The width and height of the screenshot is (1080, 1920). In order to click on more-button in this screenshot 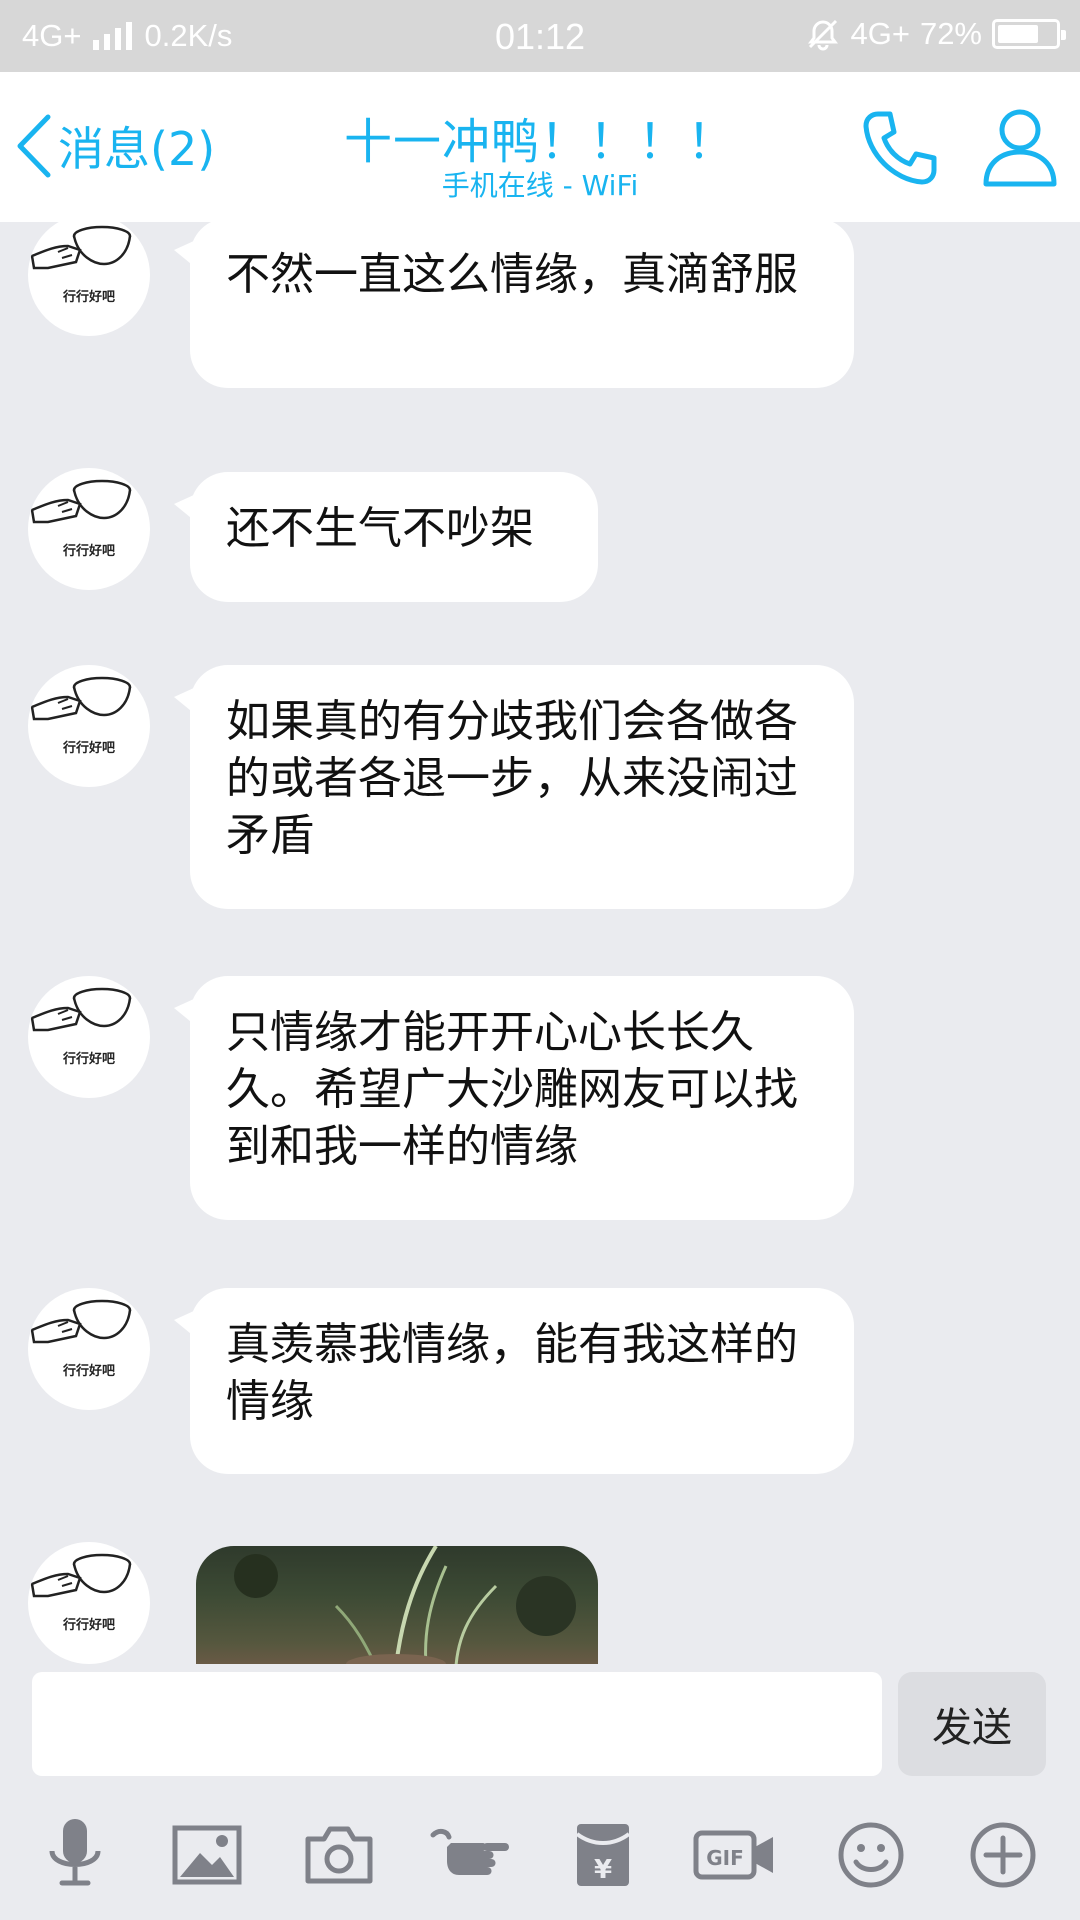, I will do `click(1003, 1855)`.